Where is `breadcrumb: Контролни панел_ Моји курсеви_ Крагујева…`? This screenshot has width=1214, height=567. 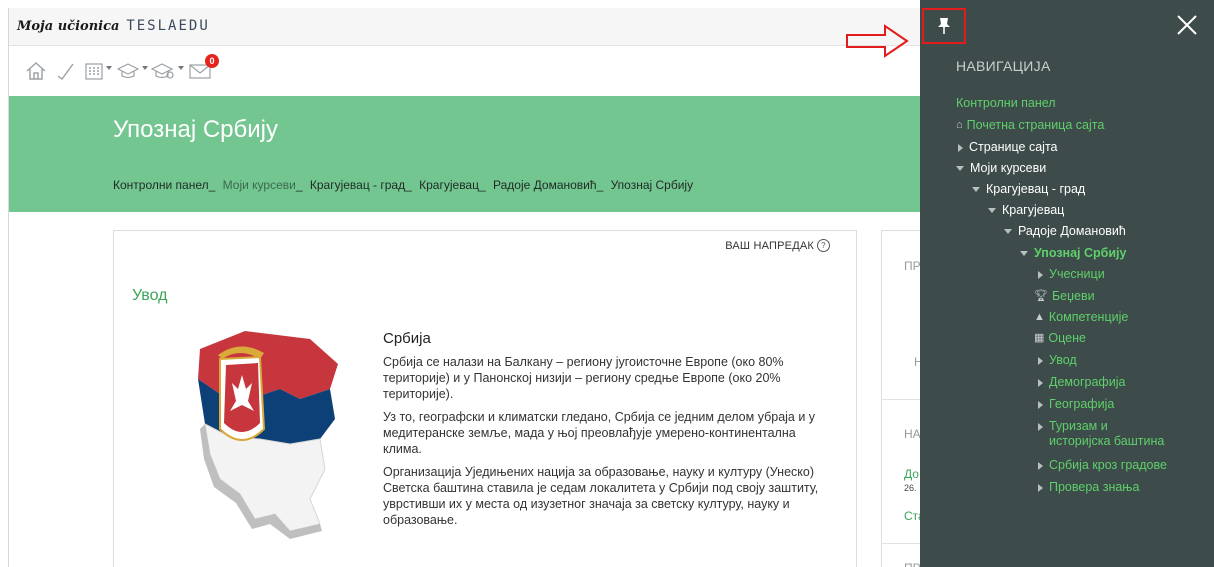 breadcrumb: Контролни панел_ Моји курсеви_ Крагујева… is located at coordinates (403, 185).